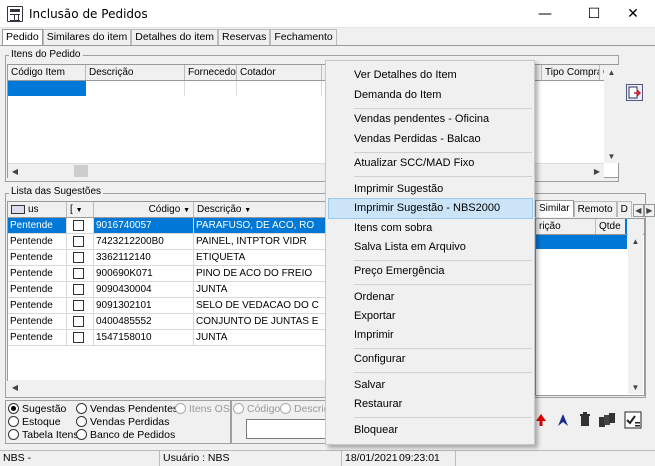 Image resolution: width=655 pixels, height=466 pixels. I want to click on tab-similares: Similares do item, so click(87, 37).